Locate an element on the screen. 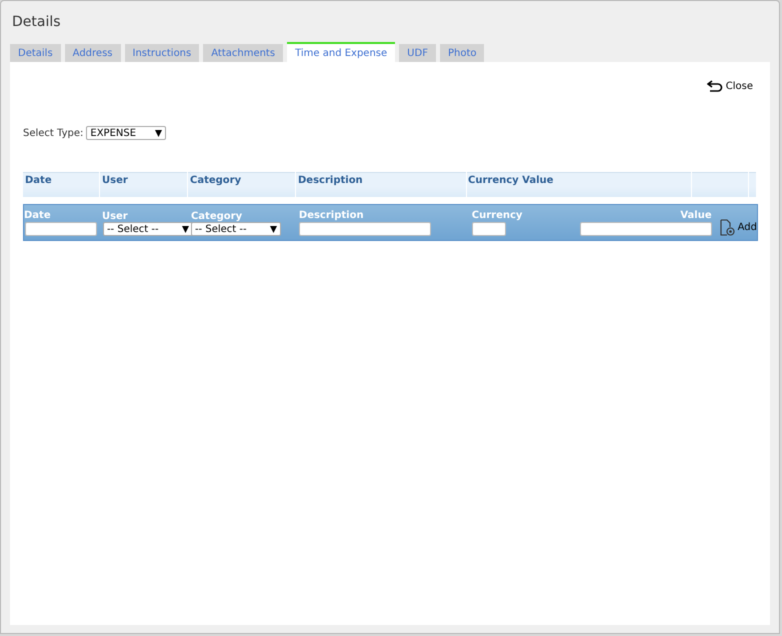  tab: Details is located at coordinates (35, 53).